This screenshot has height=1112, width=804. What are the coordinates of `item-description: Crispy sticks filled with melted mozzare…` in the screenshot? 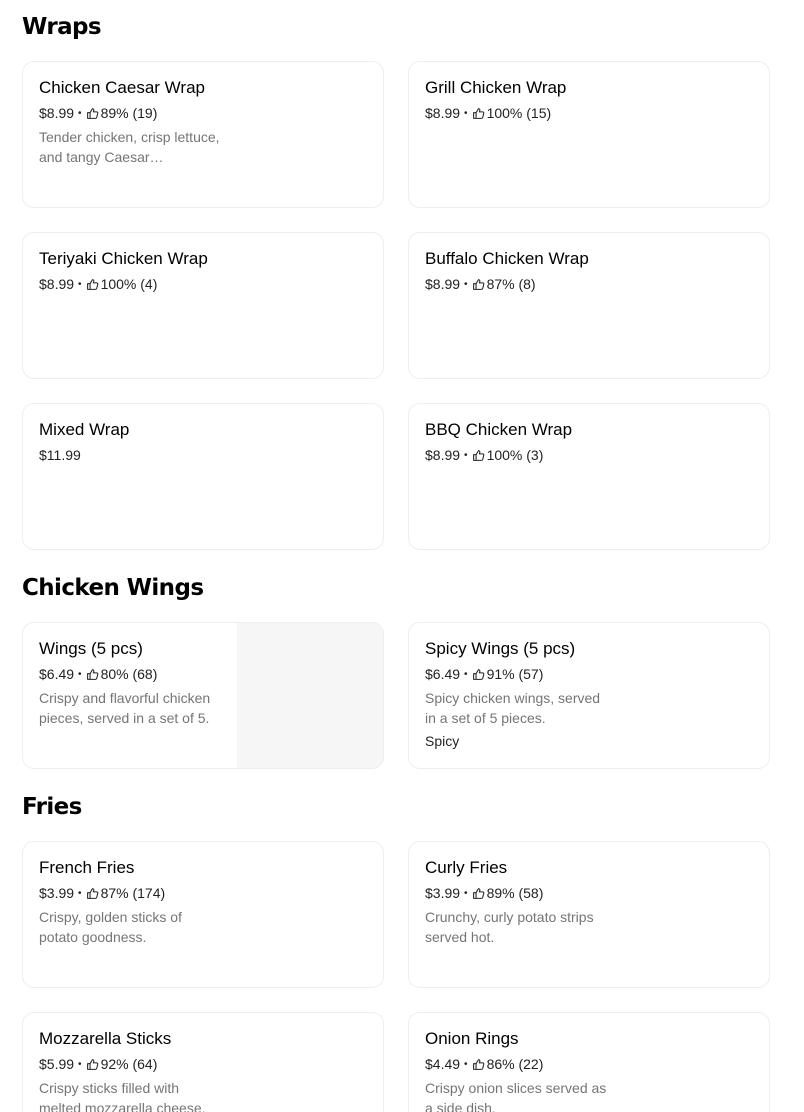 It's located at (122, 1096).